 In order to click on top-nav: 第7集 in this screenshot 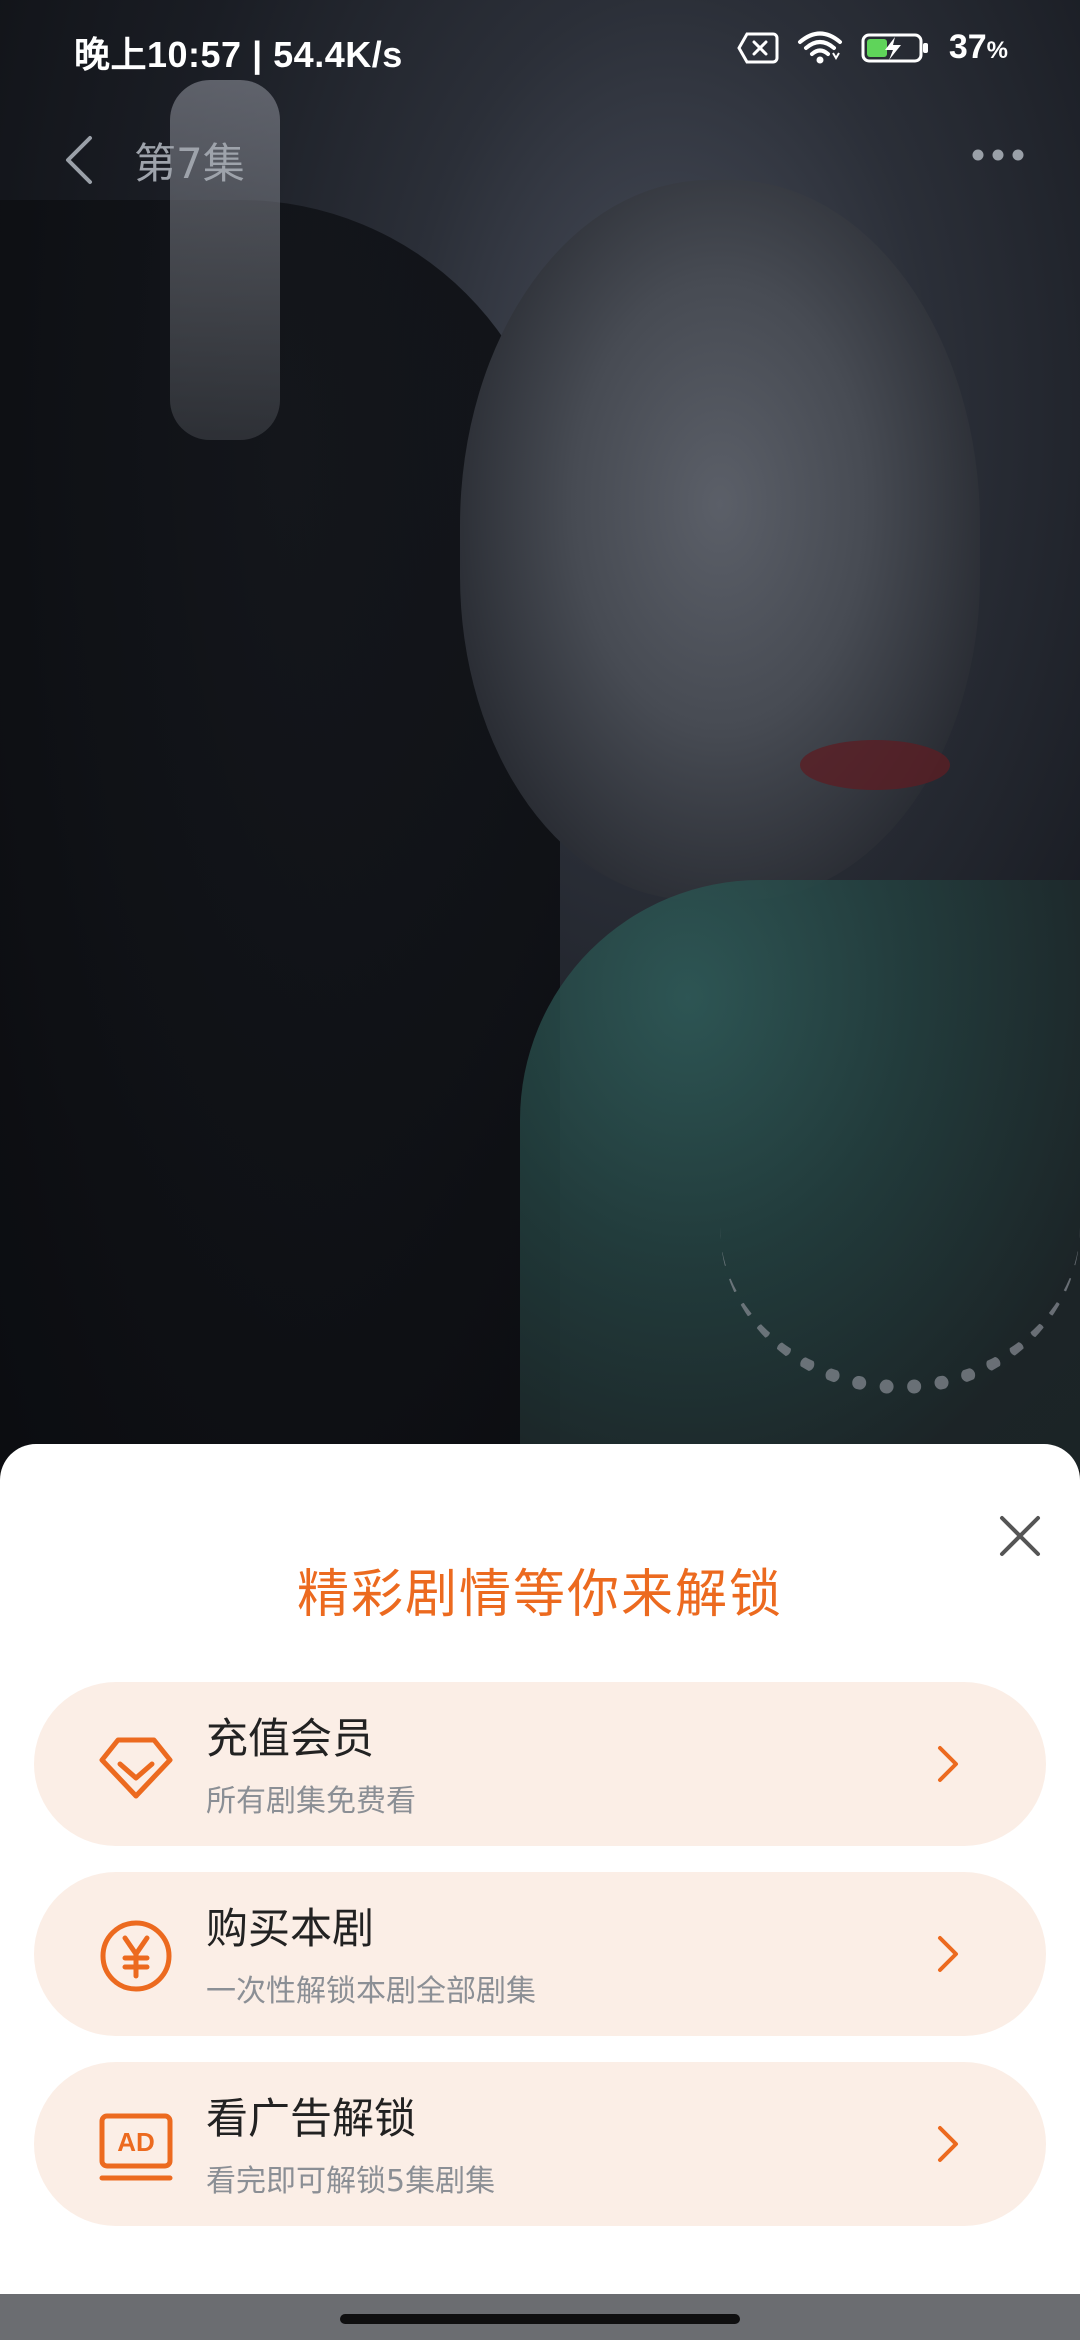, I will do `click(540, 160)`.